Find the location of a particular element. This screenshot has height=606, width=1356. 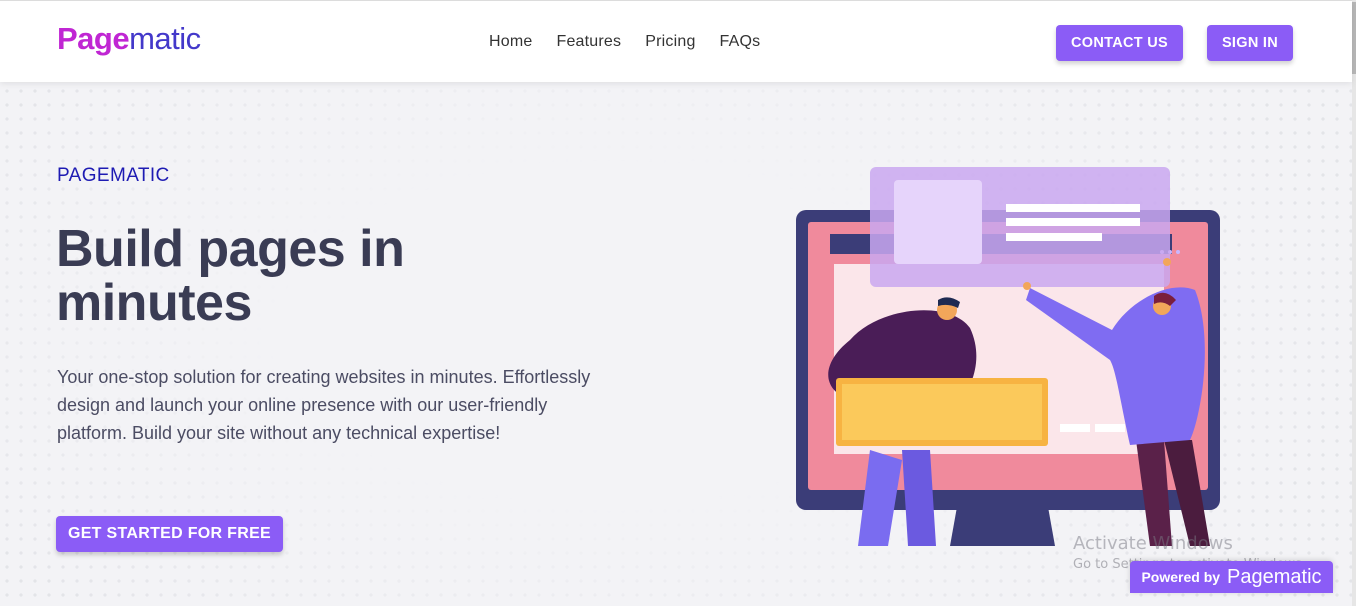

contact-us-button: CONTACT US is located at coordinates (1119, 43).